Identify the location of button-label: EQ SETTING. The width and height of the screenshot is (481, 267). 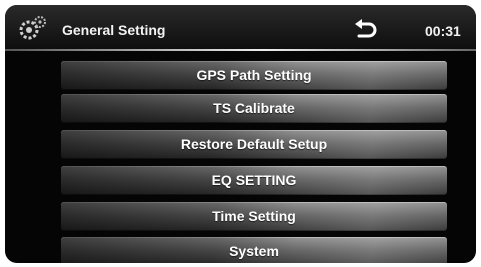
(254, 180).